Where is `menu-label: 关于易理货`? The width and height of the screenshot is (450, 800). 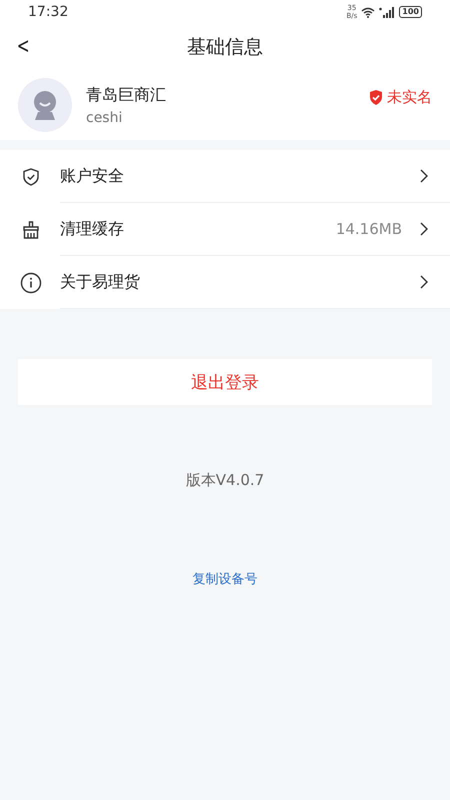 menu-label: 关于易理货 is located at coordinates (100, 282).